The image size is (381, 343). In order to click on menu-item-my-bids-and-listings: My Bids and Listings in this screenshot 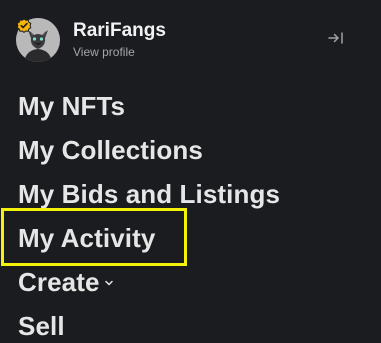, I will do `click(149, 194)`.